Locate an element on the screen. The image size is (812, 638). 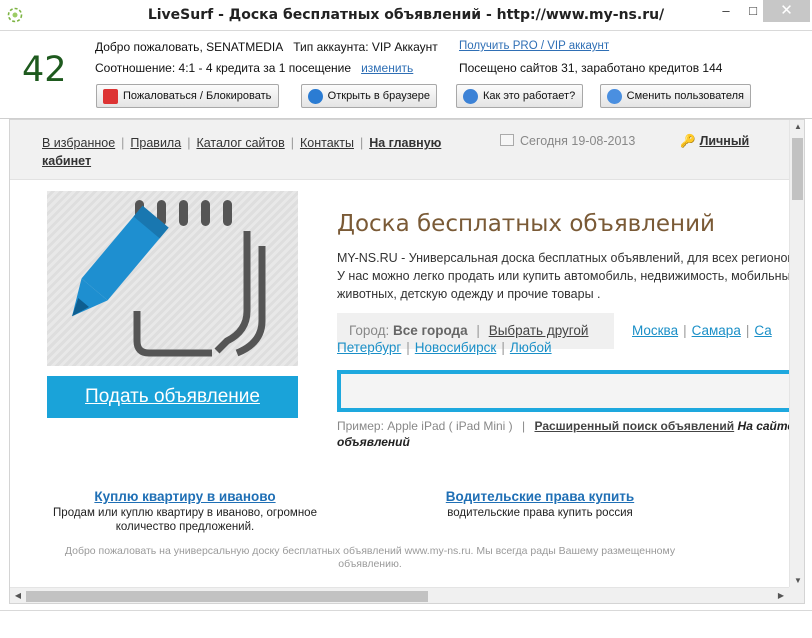
post-ad-button: Подать объявление is located at coordinates (172, 397).